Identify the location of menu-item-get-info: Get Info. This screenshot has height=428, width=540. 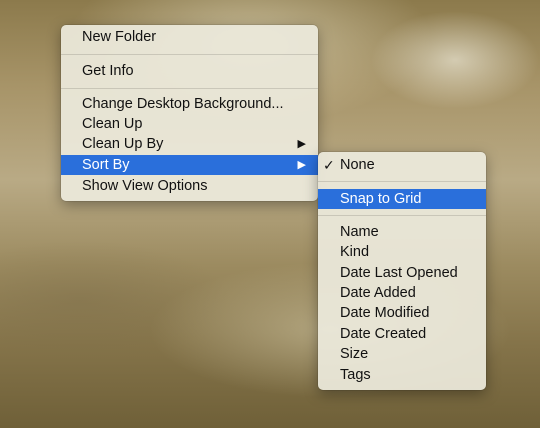
(189, 71).